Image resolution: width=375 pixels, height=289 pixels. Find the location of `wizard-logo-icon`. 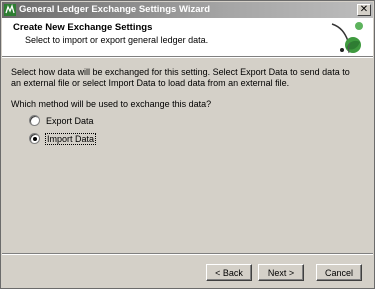

wizard-logo-icon is located at coordinates (347, 38).